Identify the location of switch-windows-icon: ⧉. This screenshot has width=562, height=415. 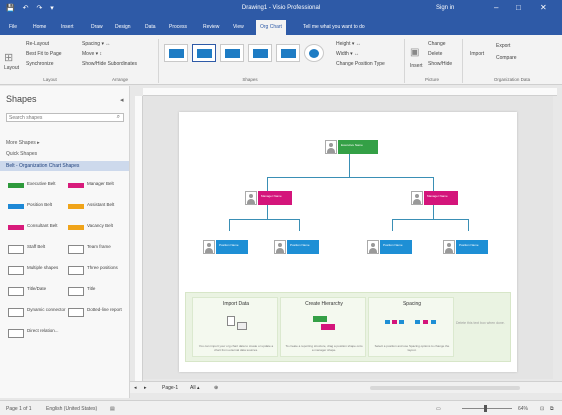
(552, 409).